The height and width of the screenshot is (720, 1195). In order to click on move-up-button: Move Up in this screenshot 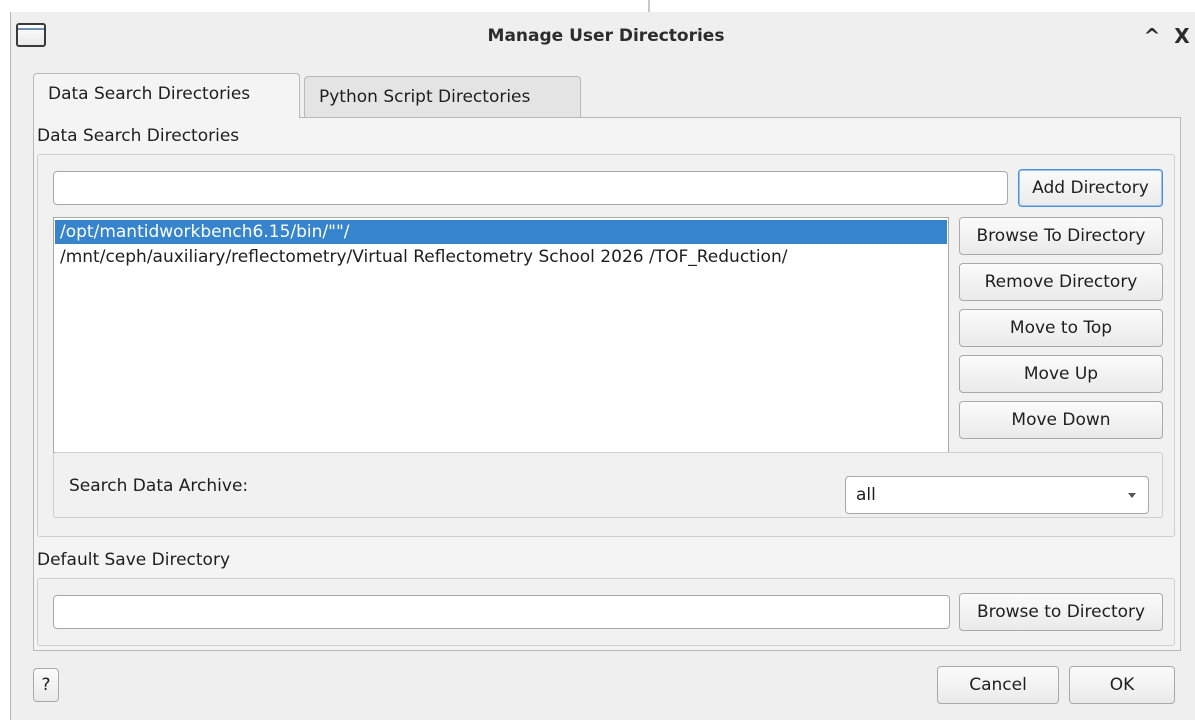, I will do `click(1061, 374)`.